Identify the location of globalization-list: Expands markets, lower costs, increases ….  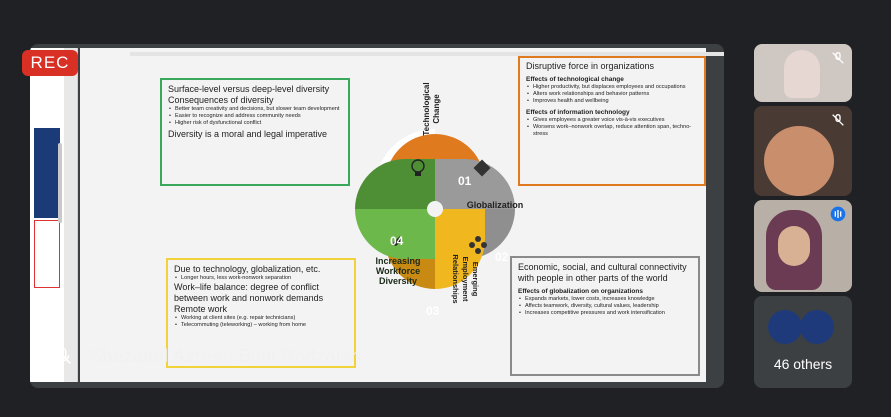
(605, 306).